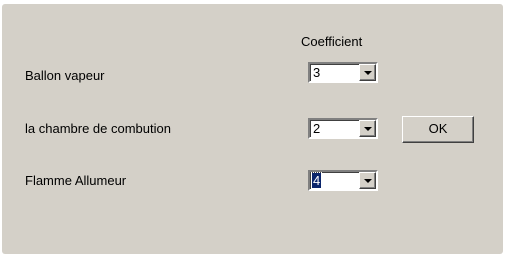 The height and width of the screenshot is (258, 505). Describe the element at coordinates (343, 72) in the screenshot. I see `coefficient-select-ballon-vapeur: 3` at that location.